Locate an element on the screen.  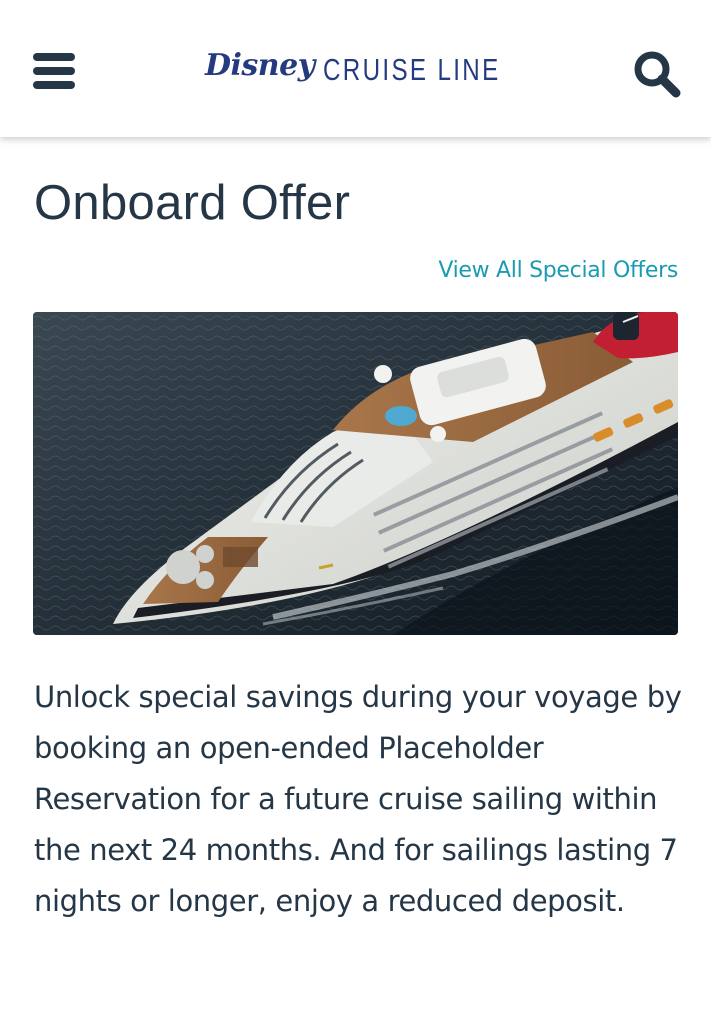
site-header: Disney CRUISE LINE is located at coordinates (355, 68).